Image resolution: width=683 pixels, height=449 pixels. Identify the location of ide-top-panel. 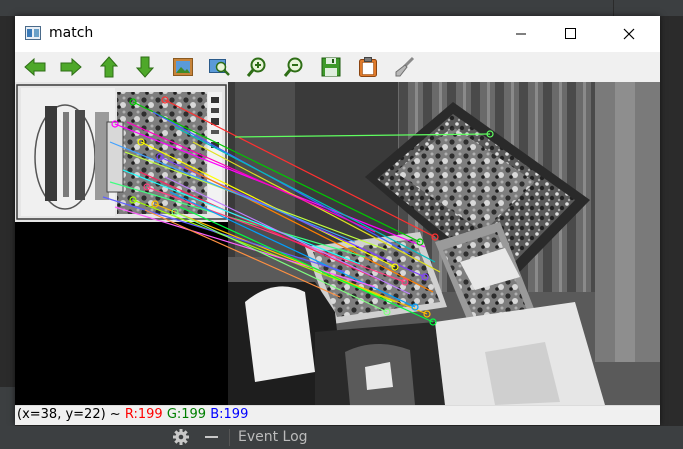
(341, 8).